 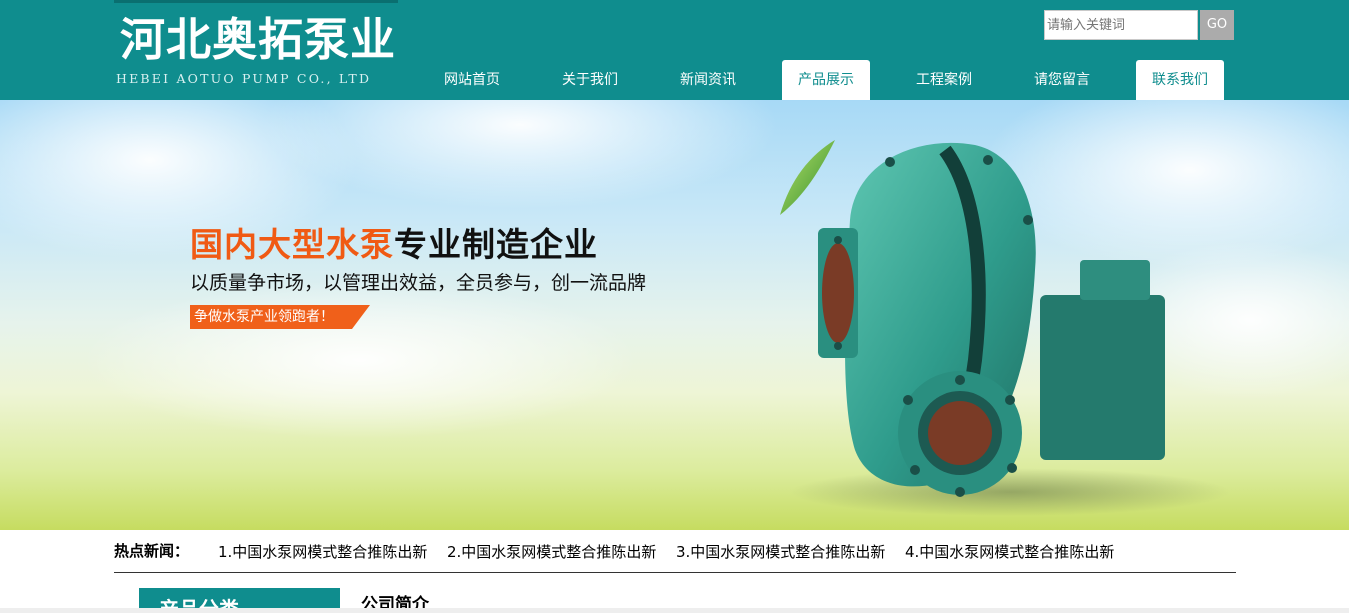 I want to click on pump-bearing, so click(x=1115, y=280).